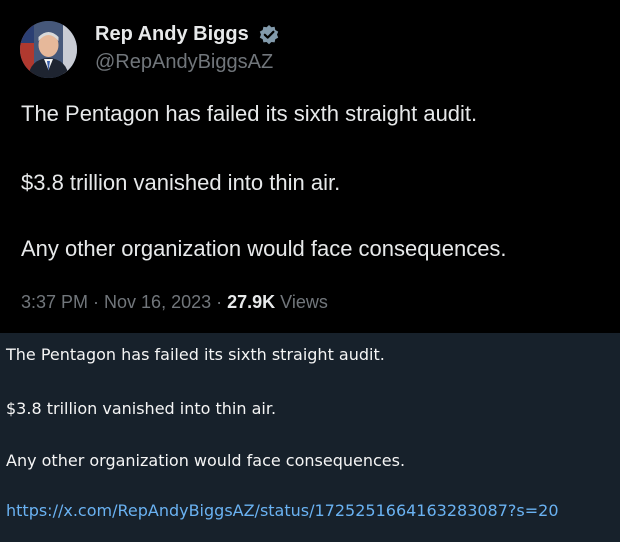  What do you see at coordinates (251, 302) in the screenshot?
I see `views-count: 27.9K` at bounding box center [251, 302].